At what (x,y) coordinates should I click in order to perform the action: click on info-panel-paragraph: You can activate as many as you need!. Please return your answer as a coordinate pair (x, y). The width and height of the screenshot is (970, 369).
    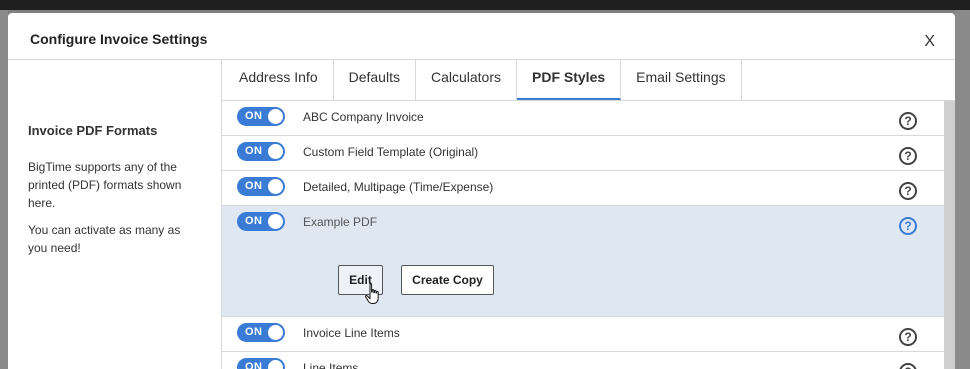
    Looking at the image, I should click on (104, 239).